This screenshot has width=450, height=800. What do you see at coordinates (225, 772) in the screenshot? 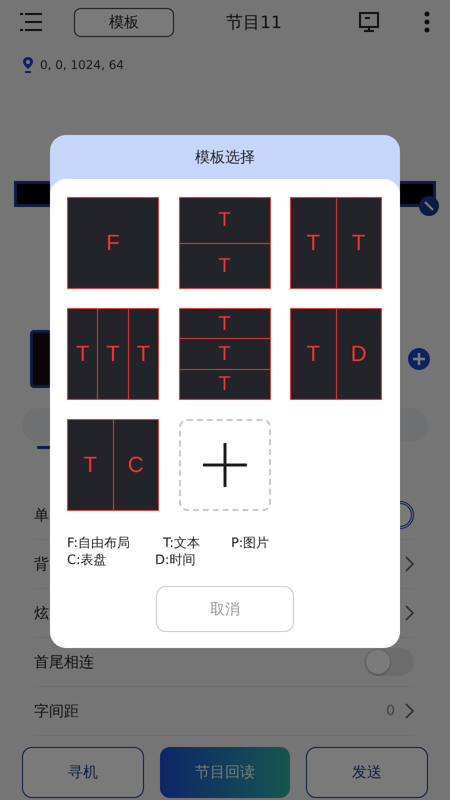
I see `action-button: 节目回读` at bounding box center [225, 772].